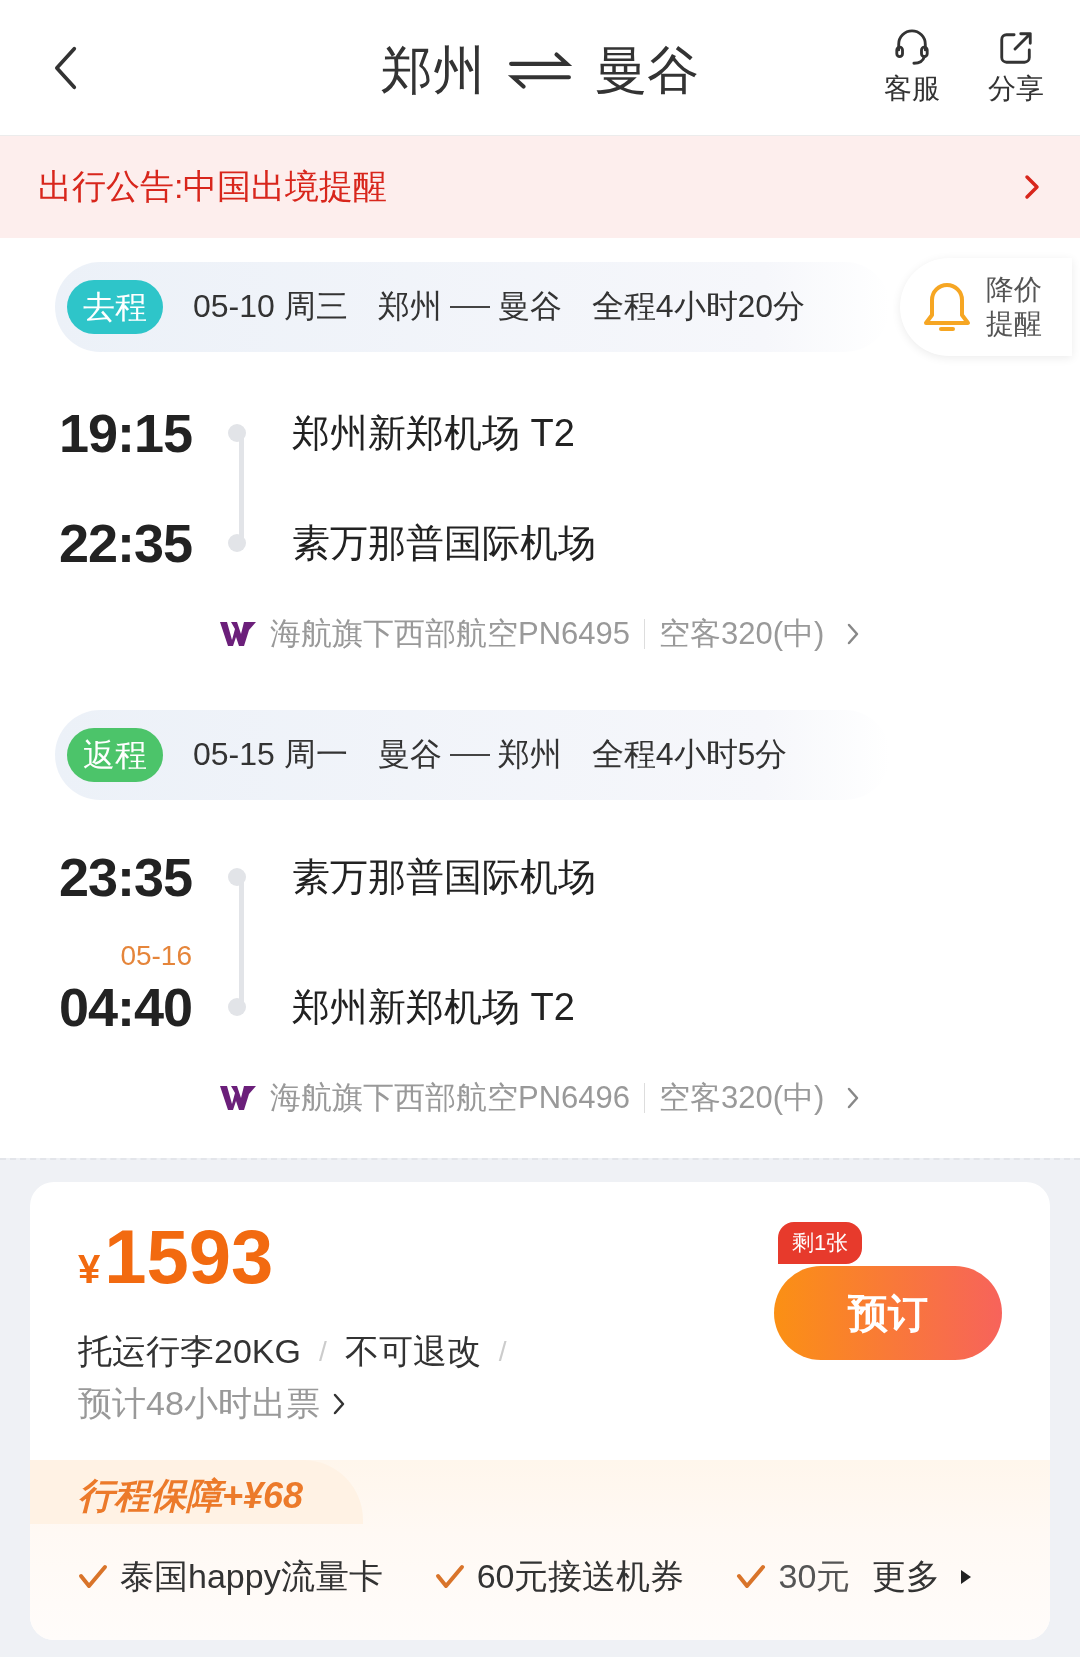 The height and width of the screenshot is (1657, 1080). What do you see at coordinates (1016, 88) in the screenshot?
I see `share-label: 分享` at bounding box center [1016, 88].